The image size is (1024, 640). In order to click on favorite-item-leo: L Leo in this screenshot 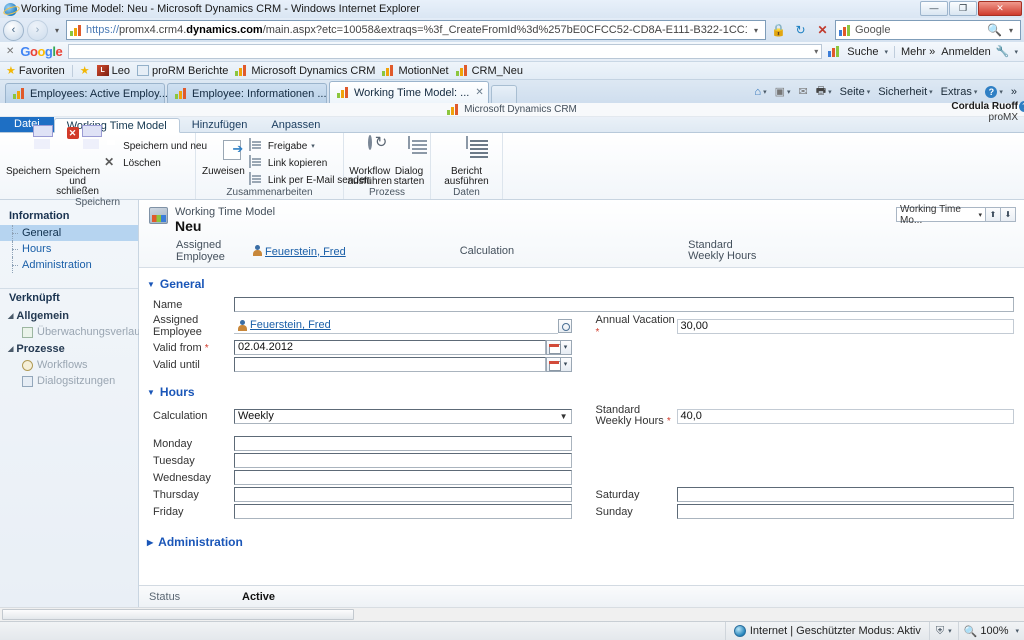, I will do `click(113, 71)`.